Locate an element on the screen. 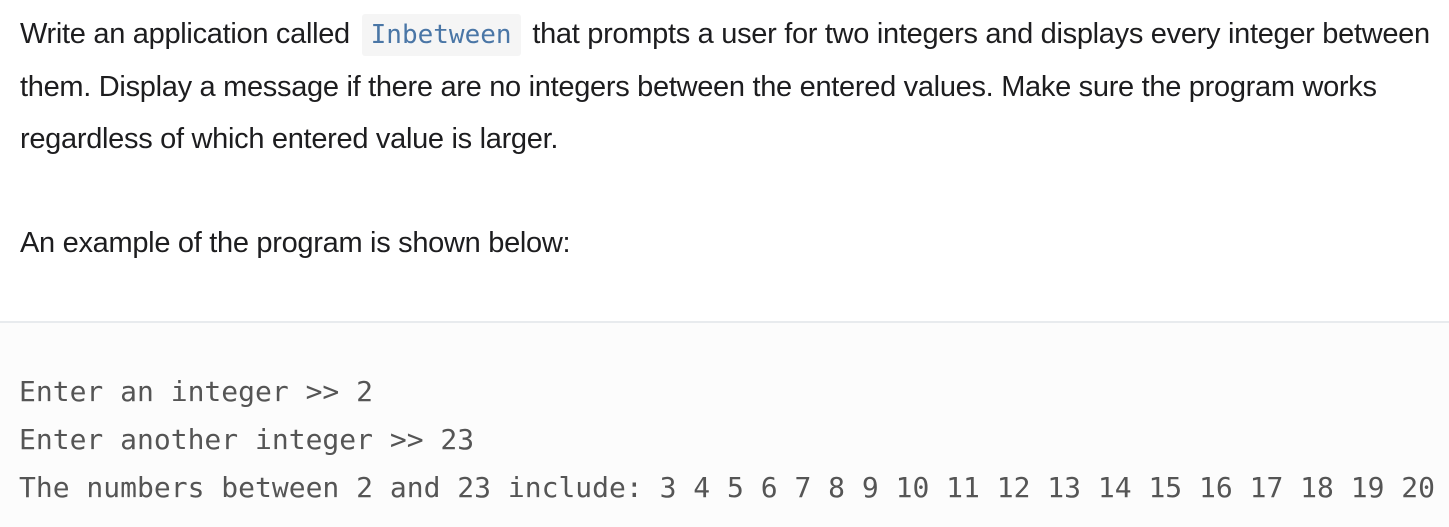 This screenshot has width=1449, height=527. instructions-text-start: Write an application called is located at coordinates (185, 34).